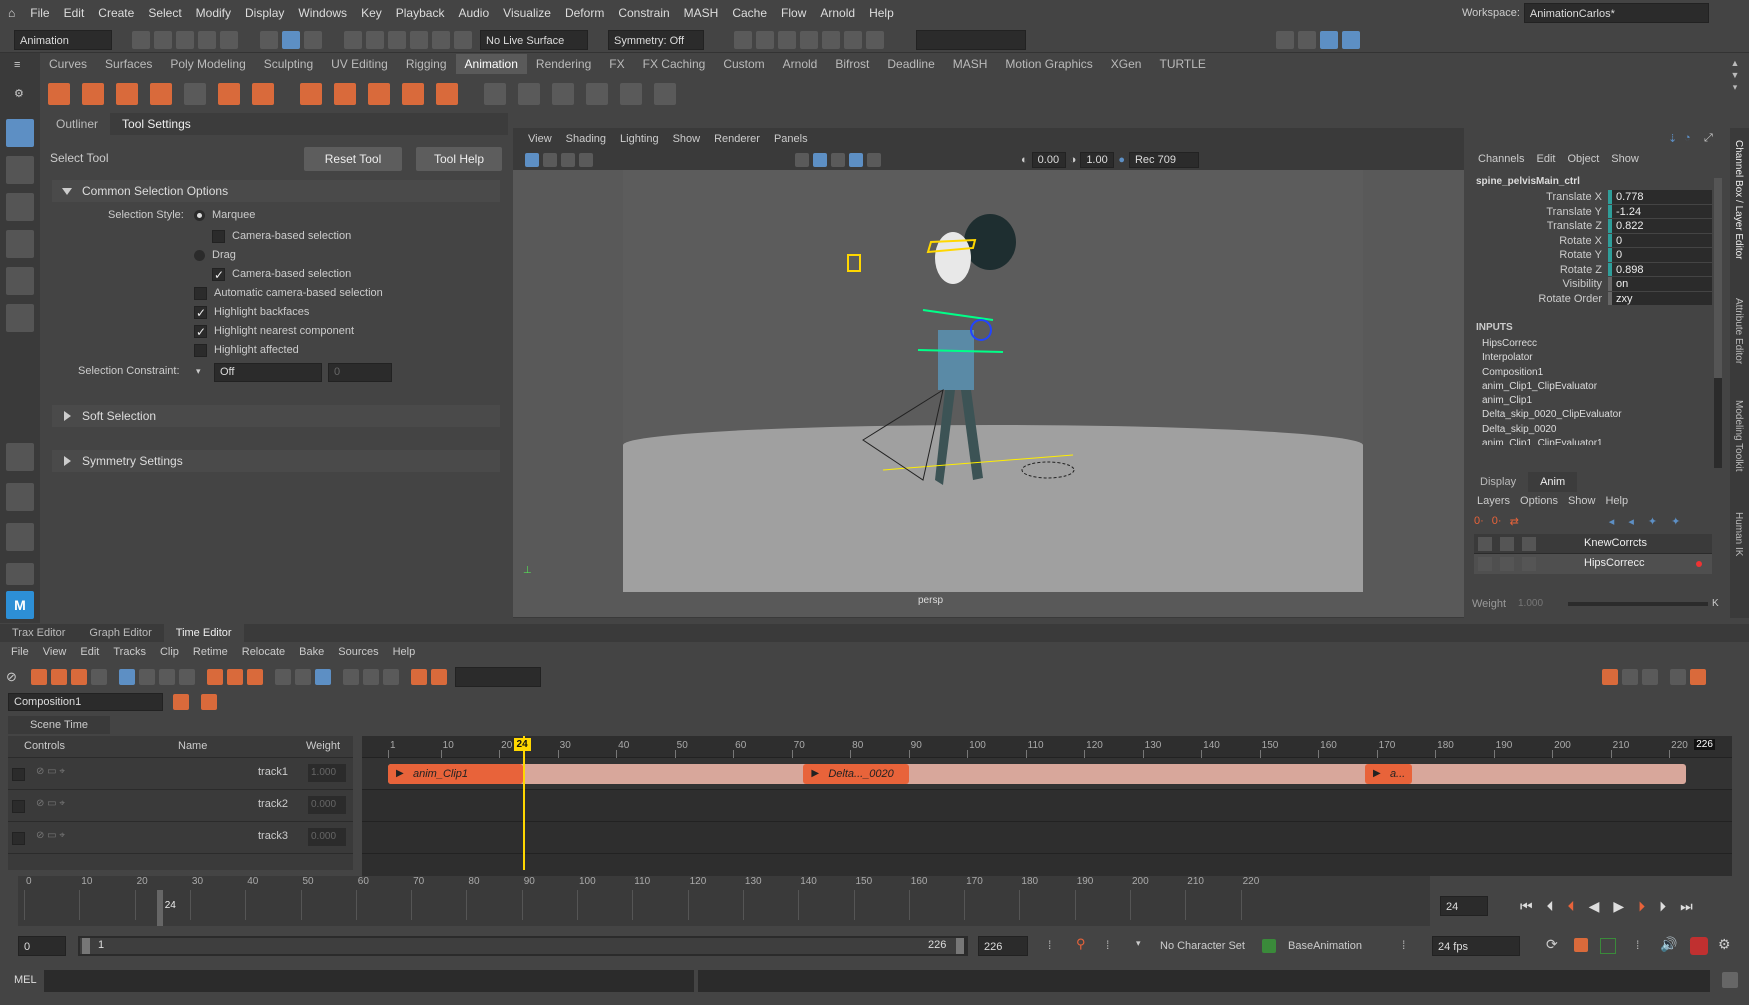  What do you see at coordinates (302, 677) in the screenshot?
I see `loop-clip-icon` at bounding box center [302, 677].